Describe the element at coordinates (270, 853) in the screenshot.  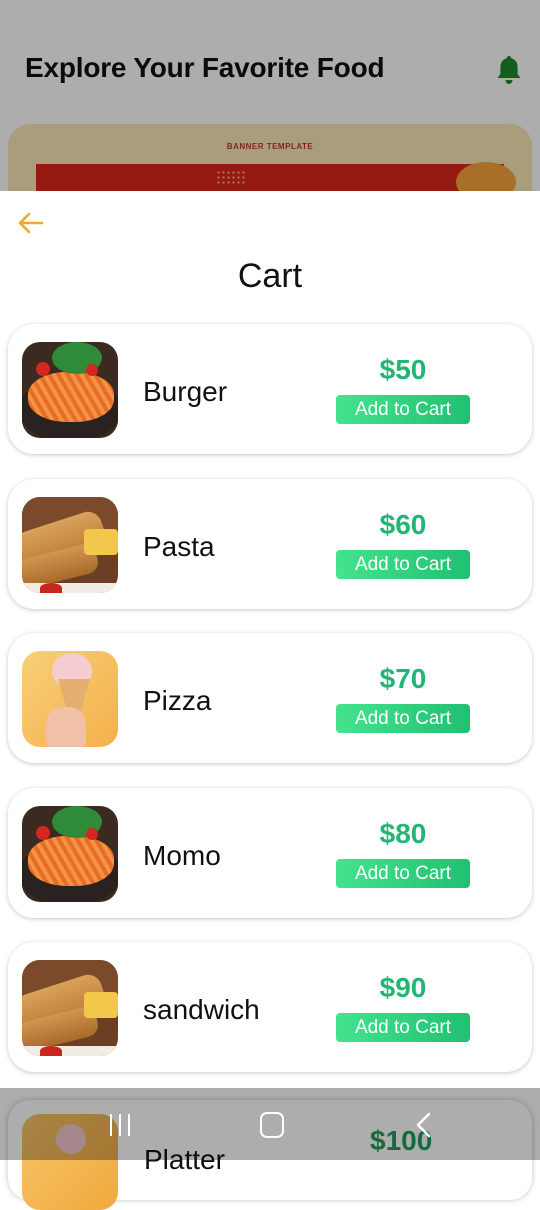
I see `cart-item: Momo $80 Add to Cart` at that location.